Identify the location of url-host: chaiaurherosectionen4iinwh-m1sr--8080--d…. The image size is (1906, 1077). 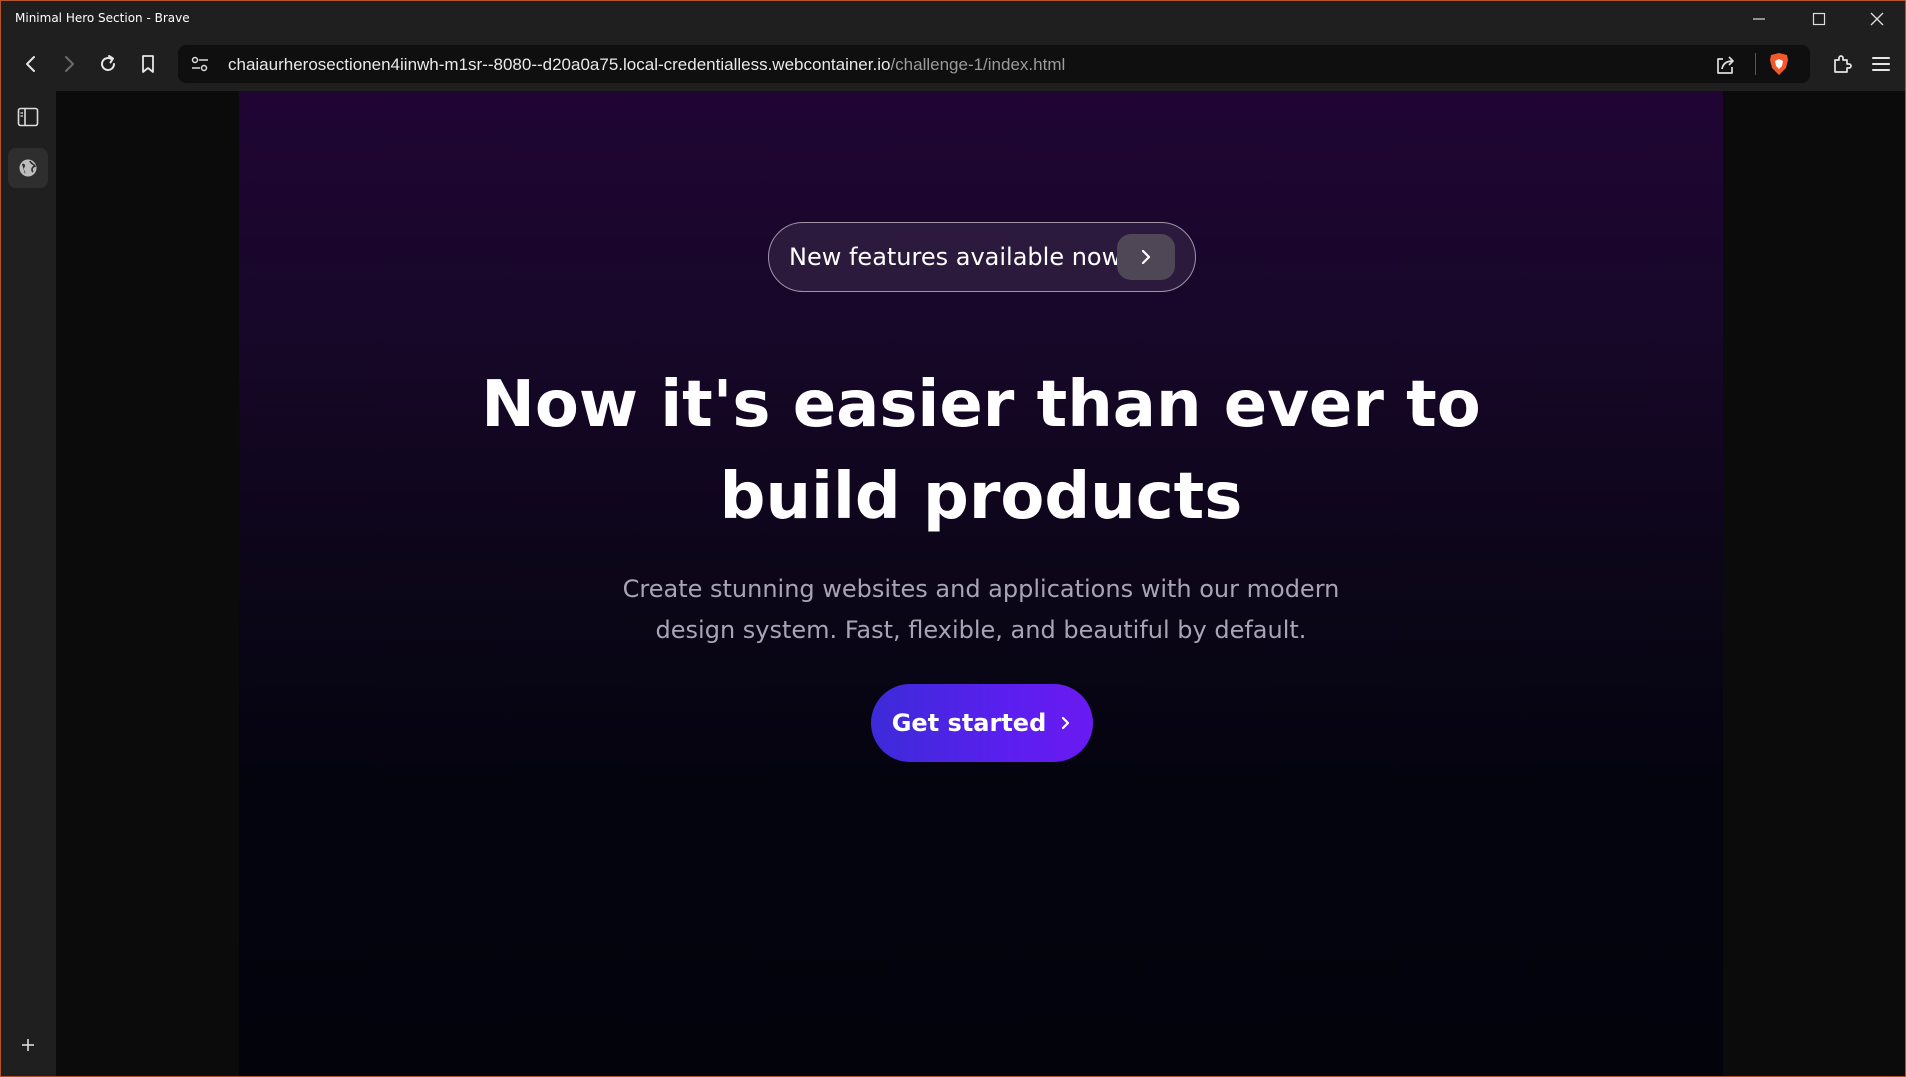
(559, 64).